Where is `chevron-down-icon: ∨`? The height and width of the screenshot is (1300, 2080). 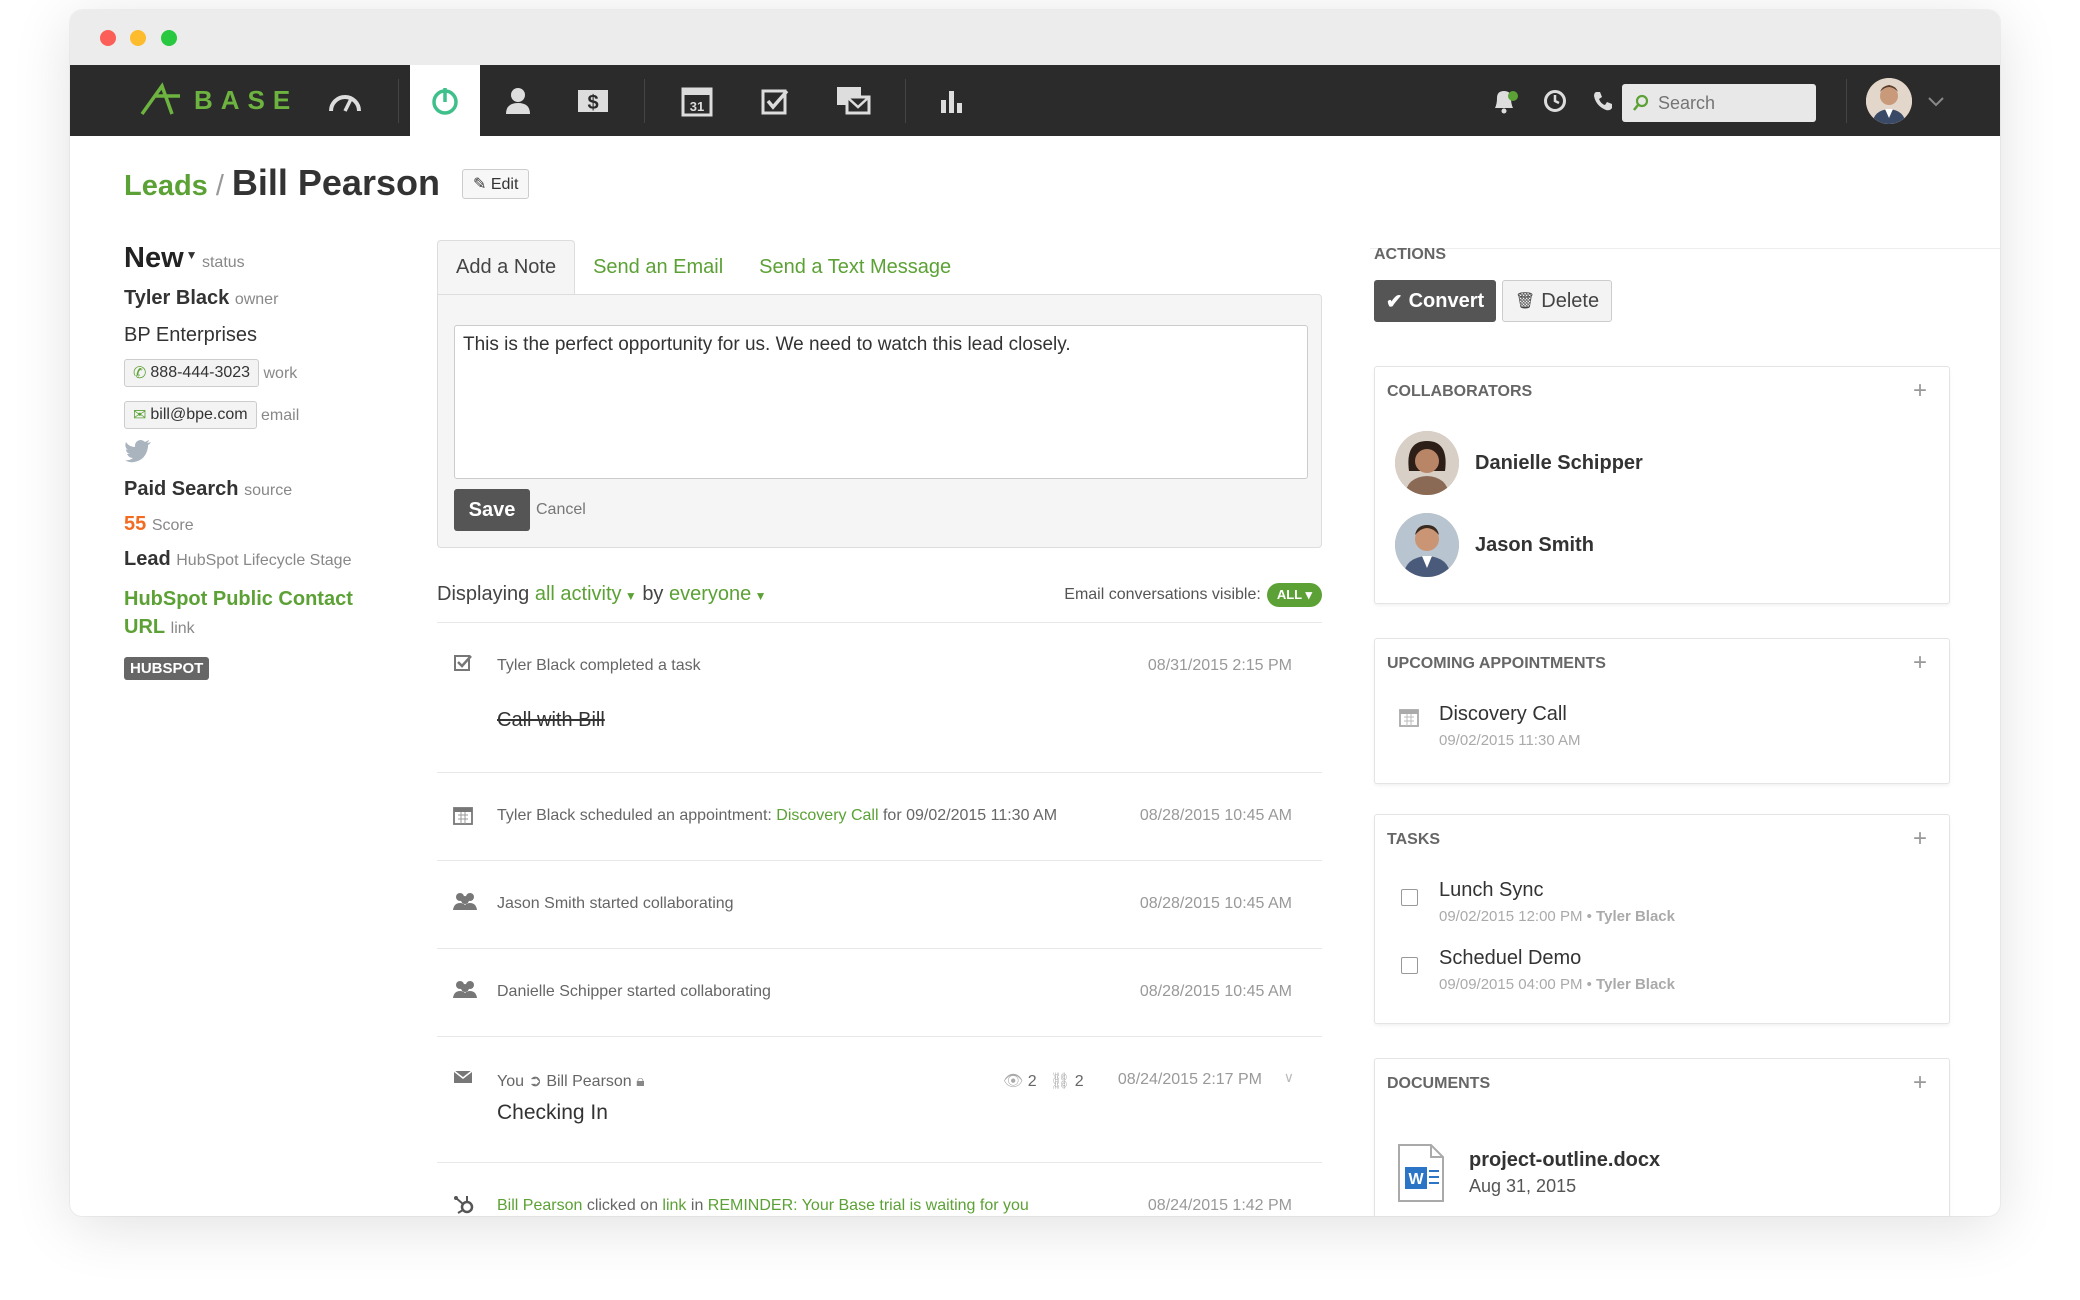
chevron-down-icon: ∨ is located at coordinates (1289, 1077).